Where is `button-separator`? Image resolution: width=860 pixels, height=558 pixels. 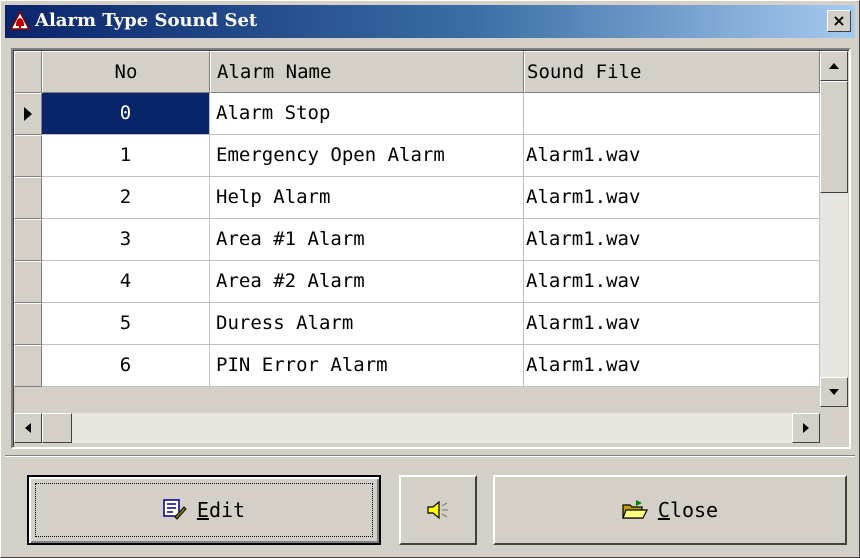 button-separator is located at coordinates (430, 456).